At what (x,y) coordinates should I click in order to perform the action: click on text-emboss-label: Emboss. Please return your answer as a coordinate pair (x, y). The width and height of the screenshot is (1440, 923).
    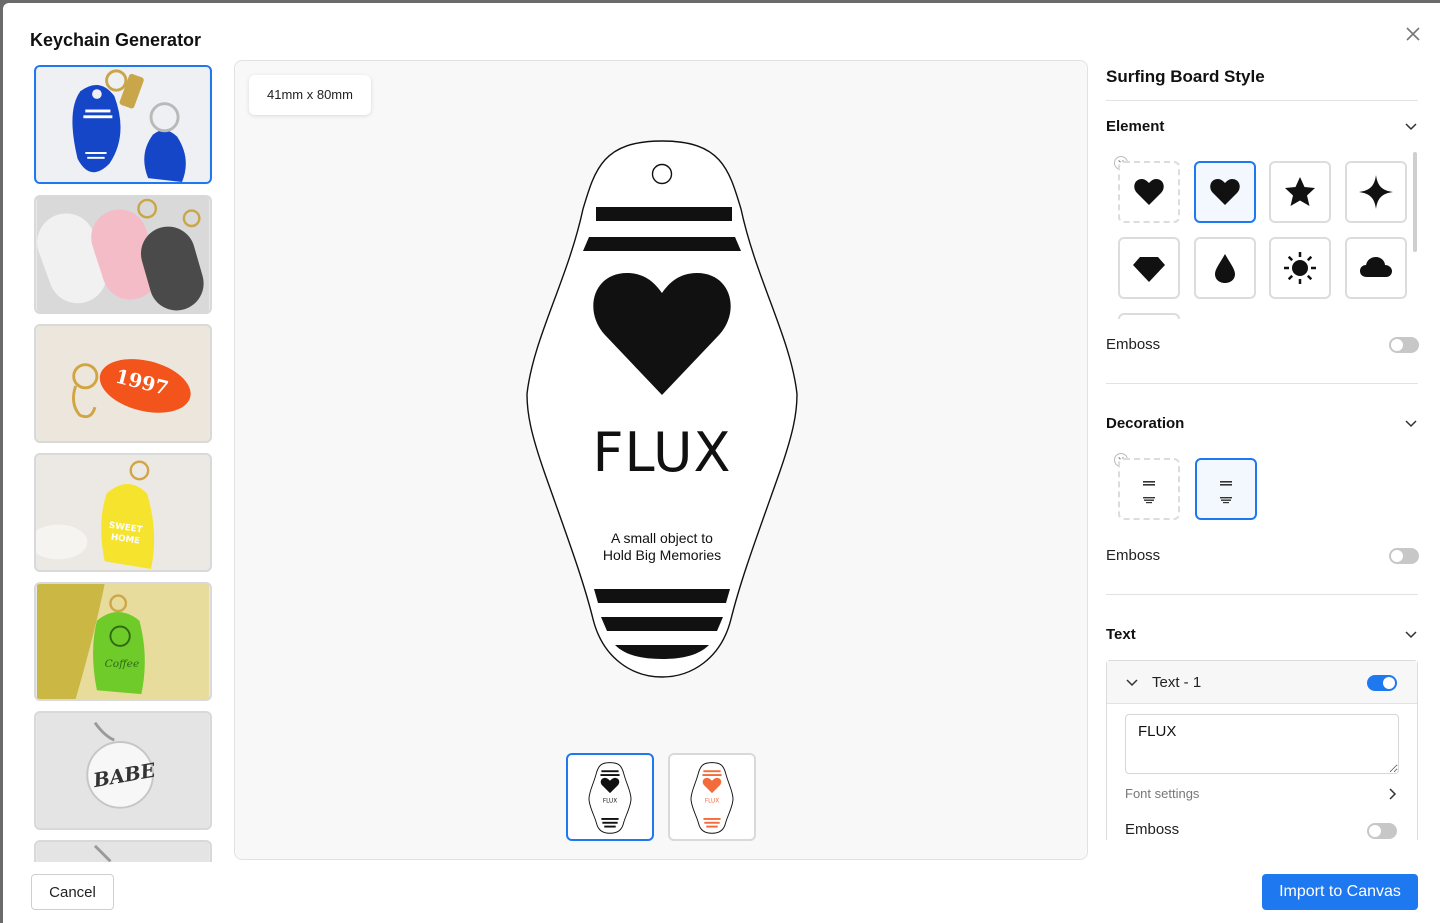
    Looking at the image, I should click on (1152, 829).